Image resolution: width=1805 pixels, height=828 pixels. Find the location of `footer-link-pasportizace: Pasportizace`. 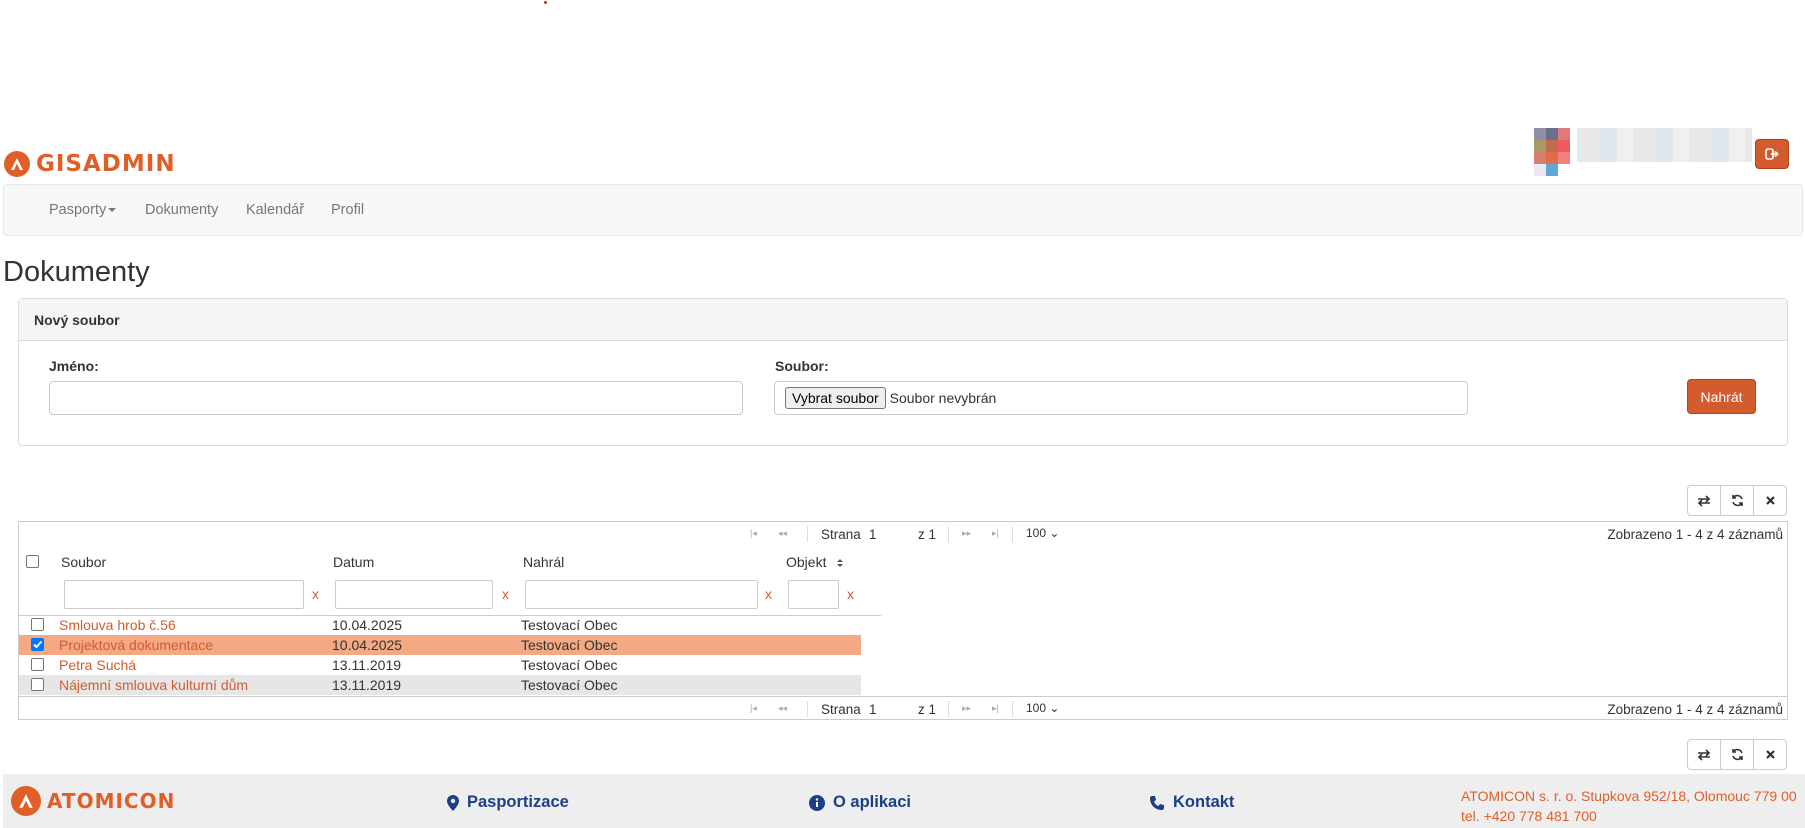

footer-link-pasportizace: Pasportizace is located at coordinates (508, 802).